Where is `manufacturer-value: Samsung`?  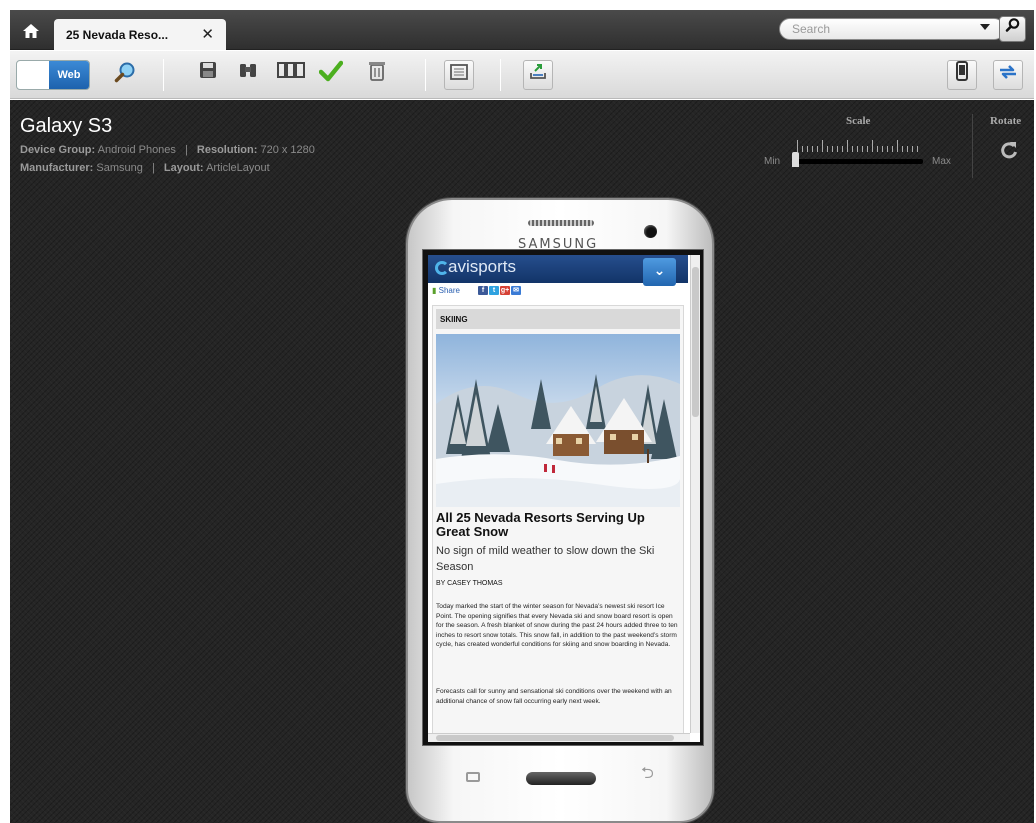
manufacturer-value: Samsung is located at coordinates (119, 168).